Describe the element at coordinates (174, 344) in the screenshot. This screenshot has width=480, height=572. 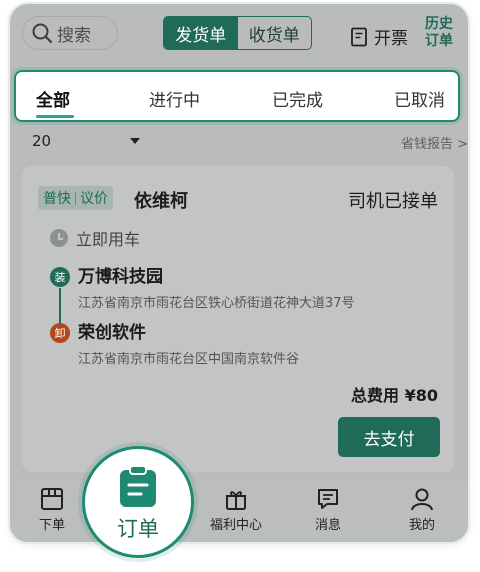
I see `unload-stop: 卸 荣创软件 江苏省南京市雨花台区中国南京软件谷` at that location.